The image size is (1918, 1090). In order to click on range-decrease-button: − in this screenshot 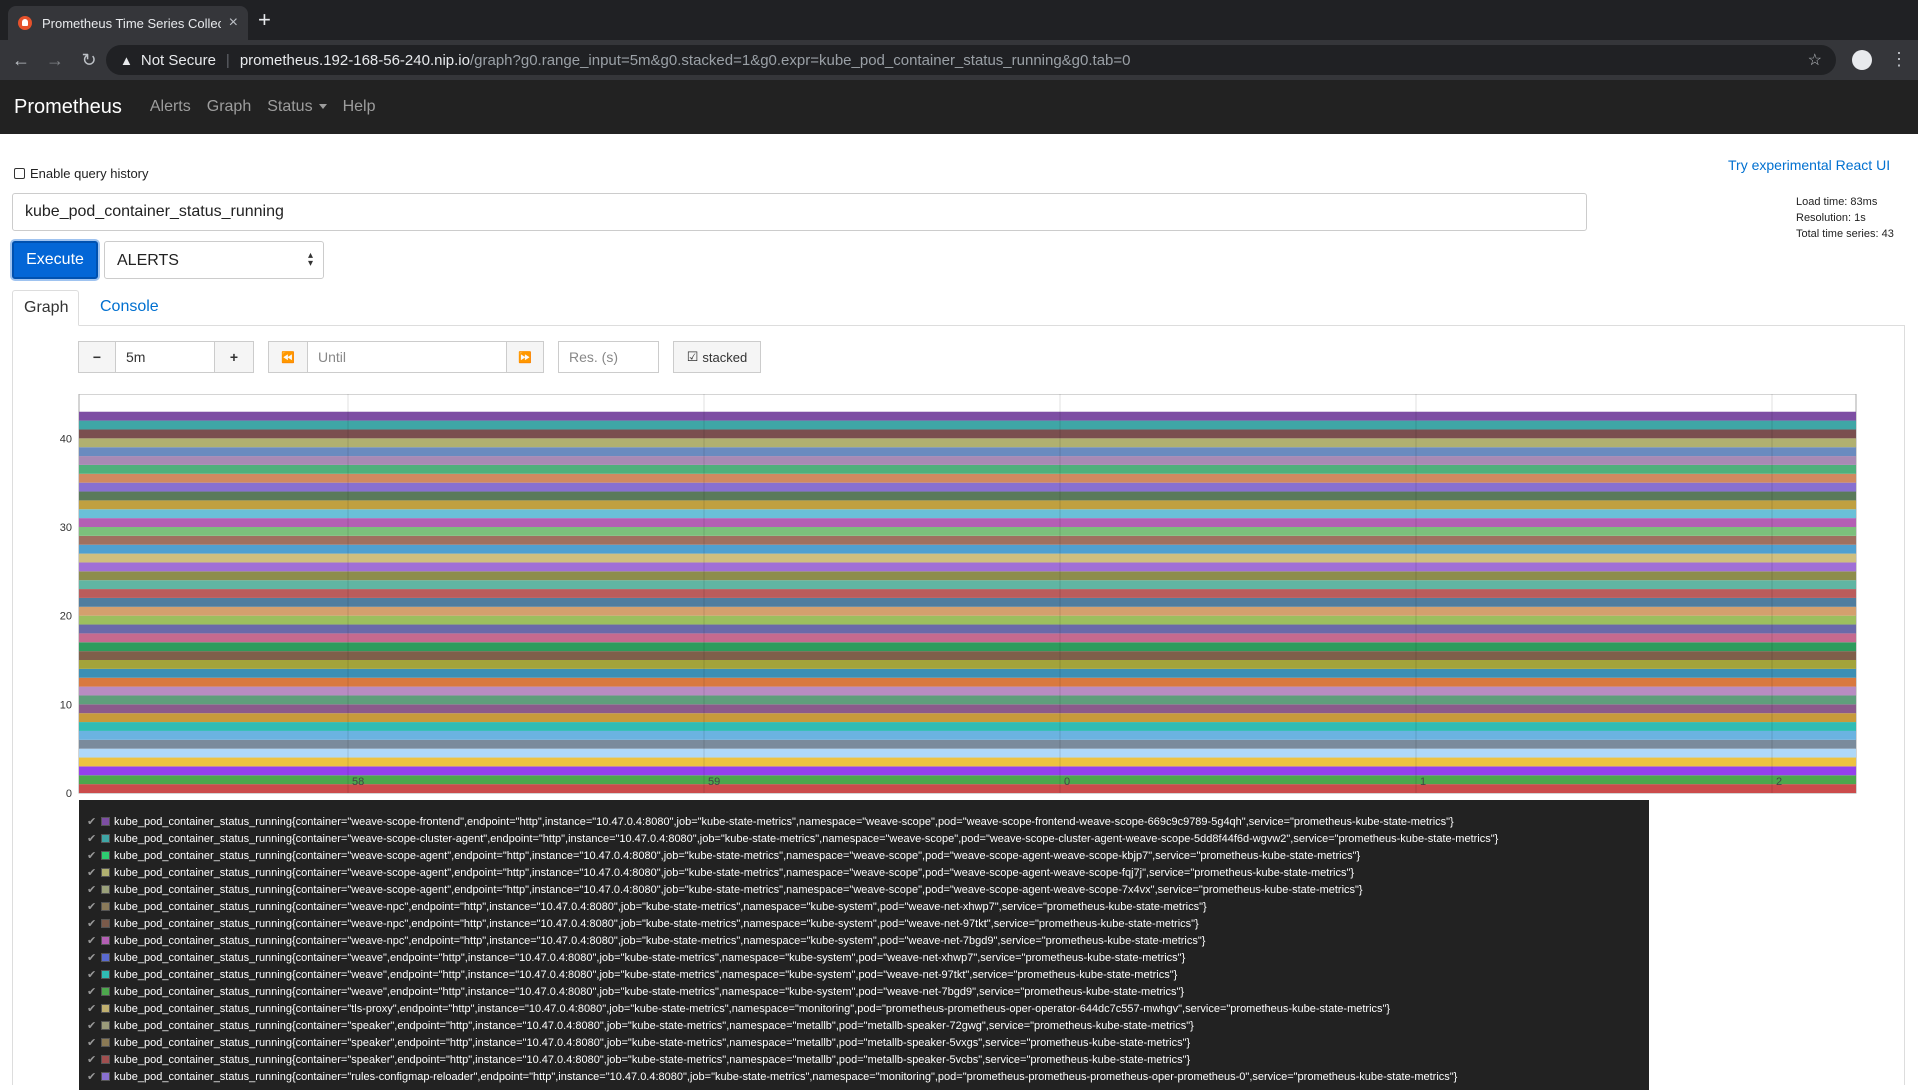, I will do `click(97, 357)`.